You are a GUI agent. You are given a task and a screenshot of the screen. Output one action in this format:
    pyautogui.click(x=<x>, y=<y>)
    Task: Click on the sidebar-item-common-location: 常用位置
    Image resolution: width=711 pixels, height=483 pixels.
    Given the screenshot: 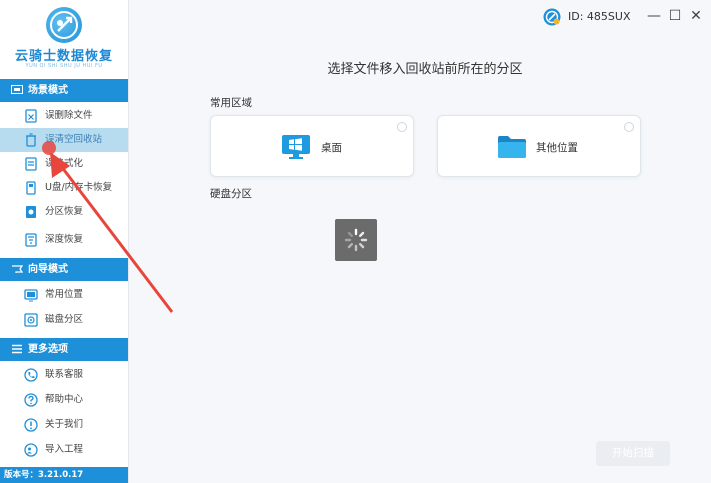 What is the action you would take?
    pyautogui.click(x=64, y=295)
    